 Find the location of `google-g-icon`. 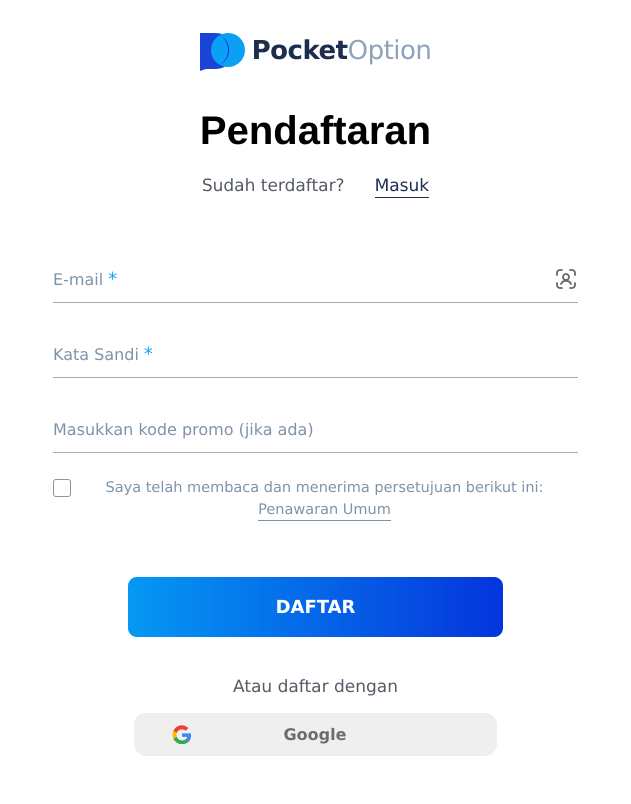

google-g-icon is located at coordinates (182, 735).